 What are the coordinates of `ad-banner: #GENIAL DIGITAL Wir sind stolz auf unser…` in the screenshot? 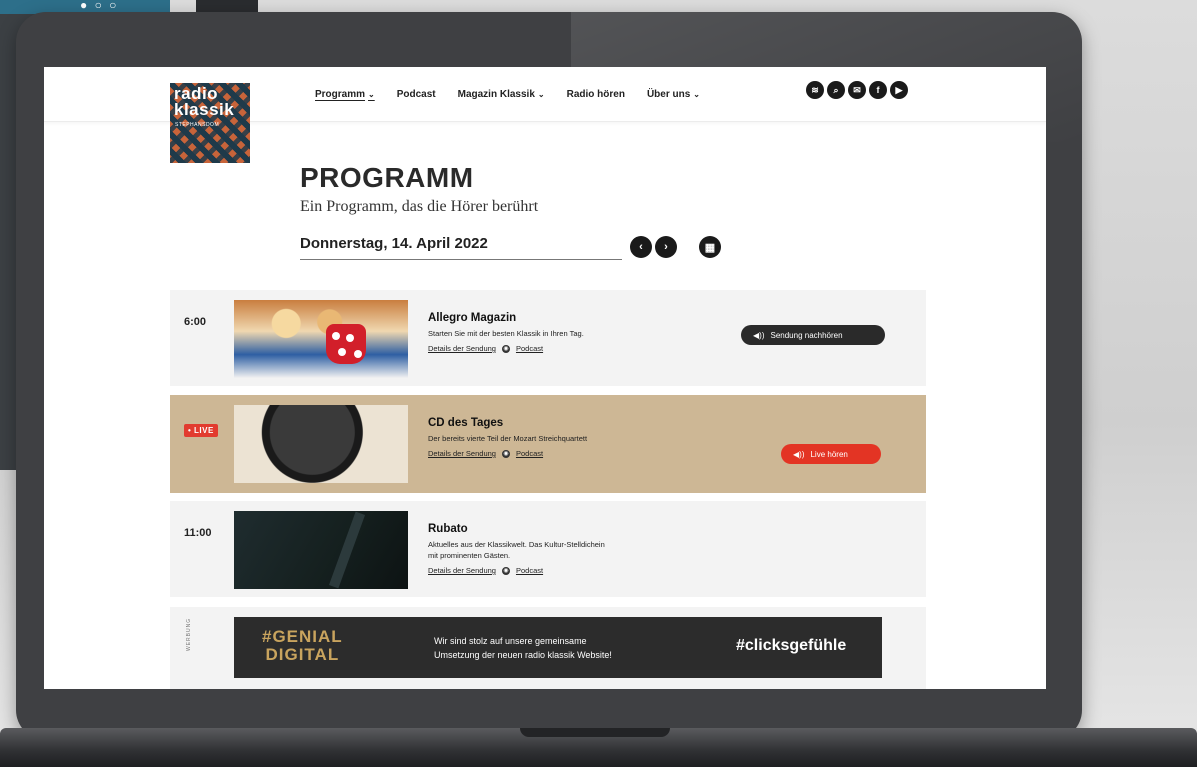 It's located at (558, 647).